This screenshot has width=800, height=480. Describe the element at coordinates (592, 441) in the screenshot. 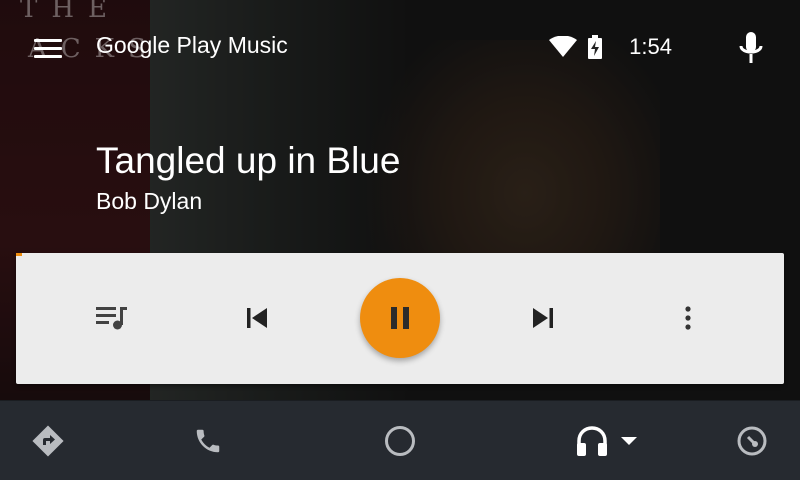

I see `headphones-icon` at that location.